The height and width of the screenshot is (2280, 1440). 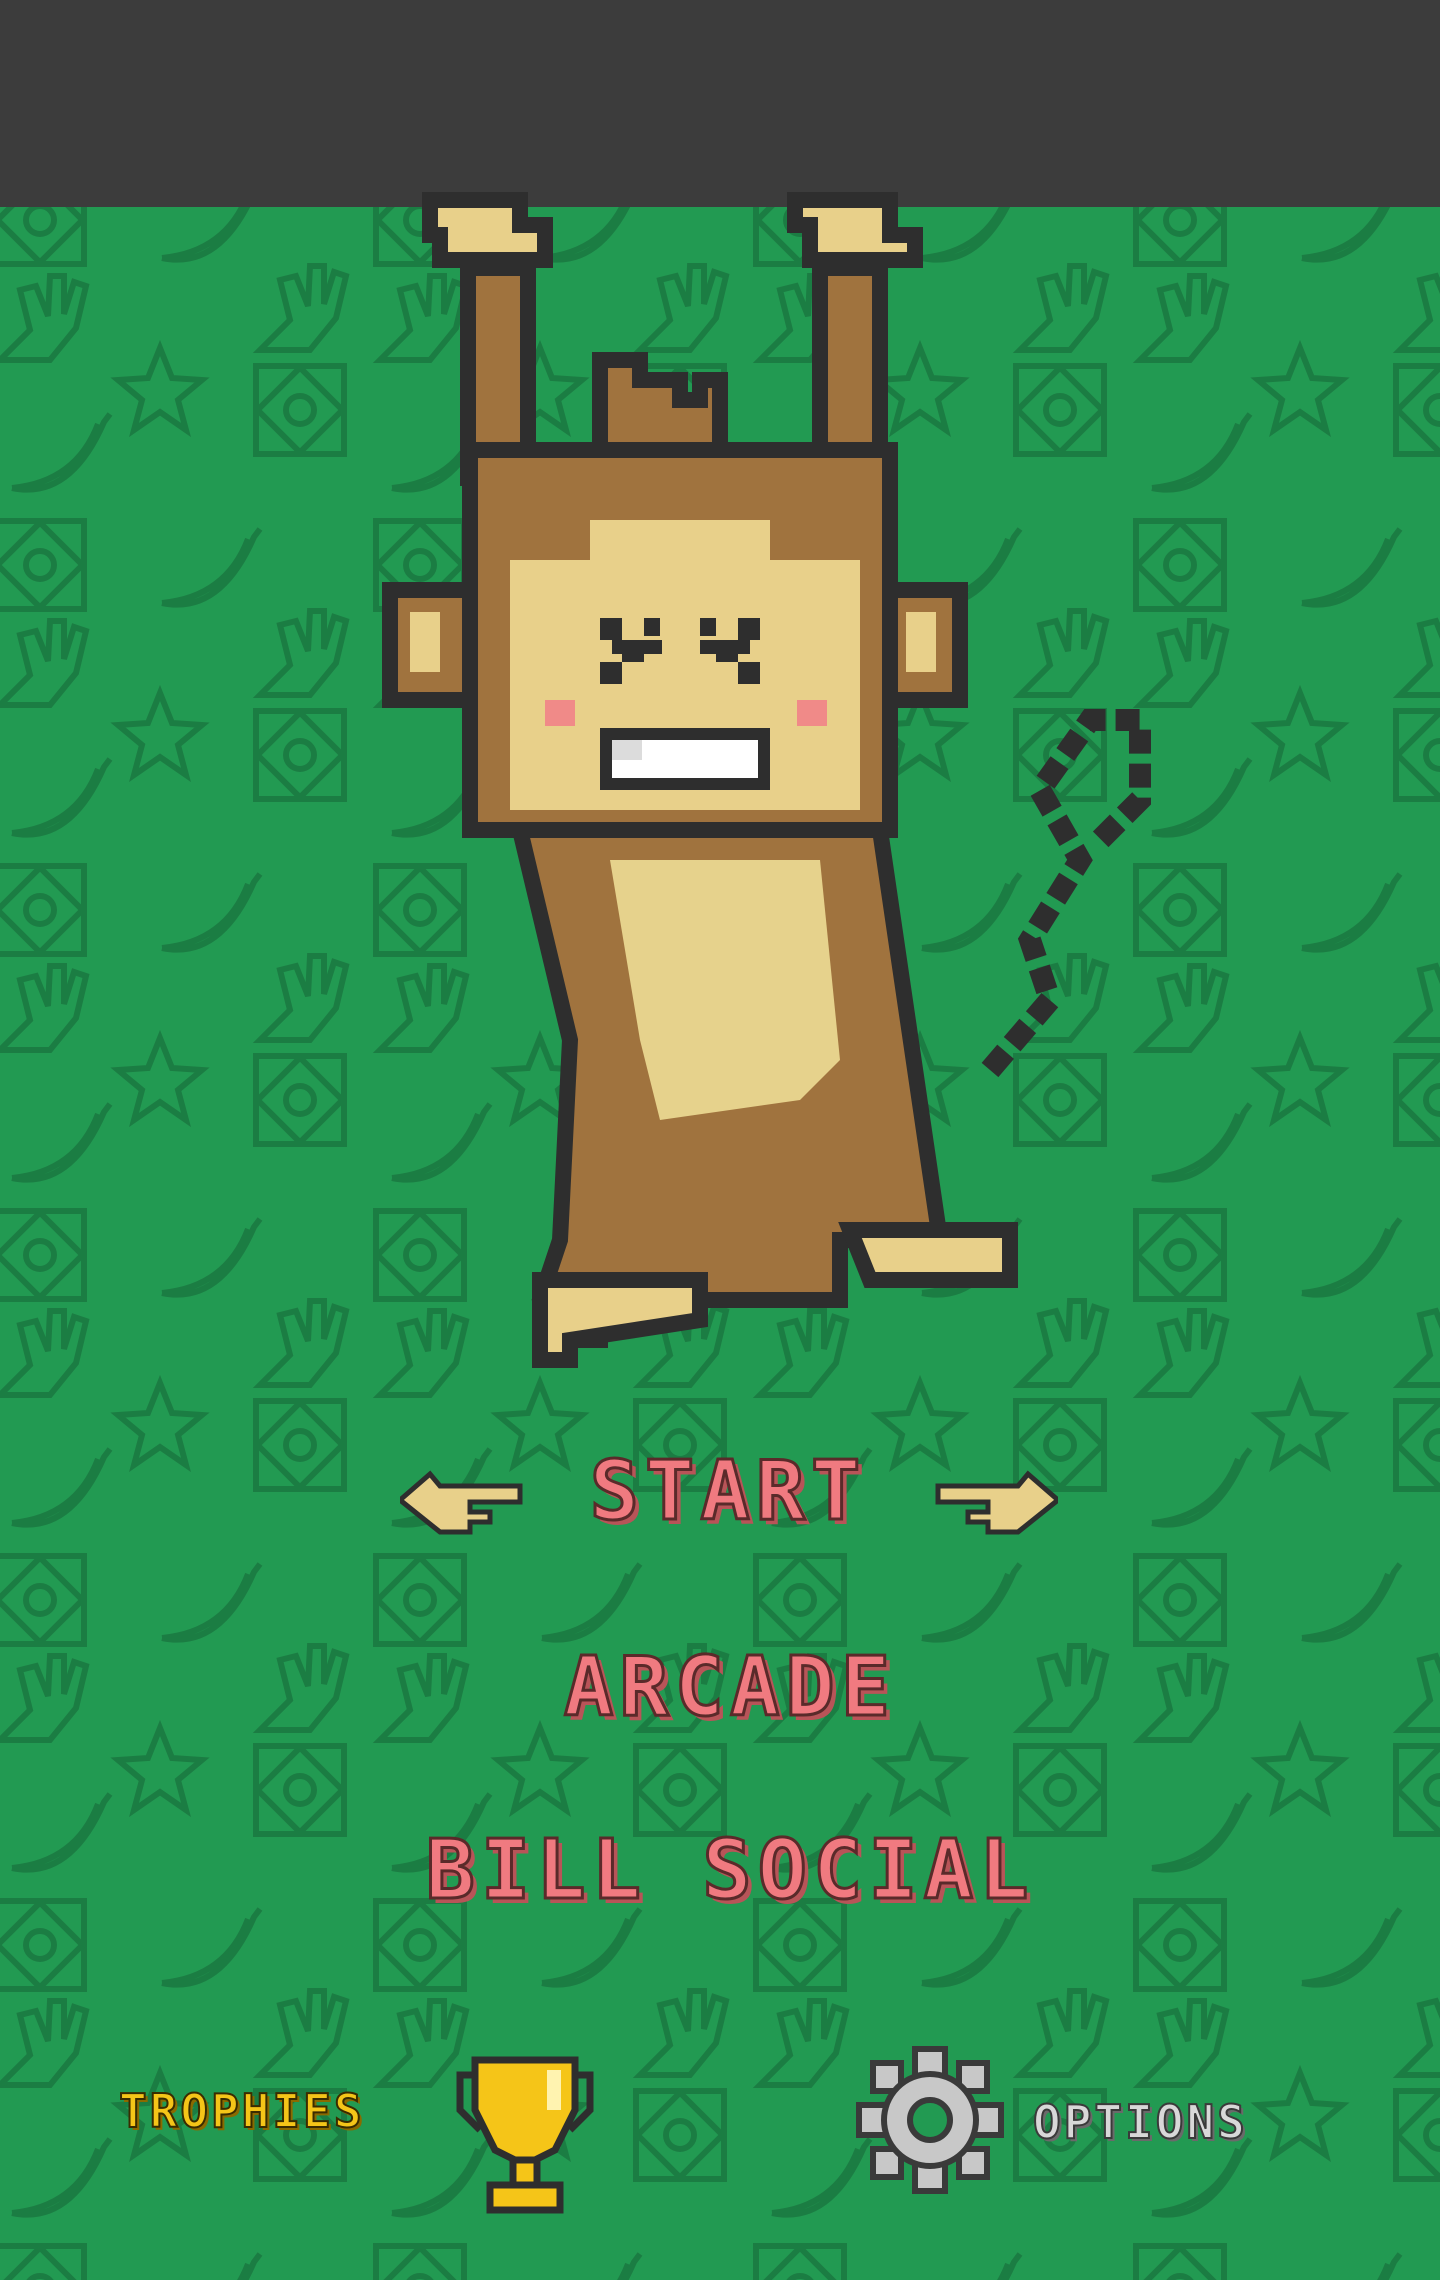 What do you see at coordinates (730, 1871) in the screenshot?
I see `bill-social-button: BILL SOCIAL` at bounding box center [730, 1871].